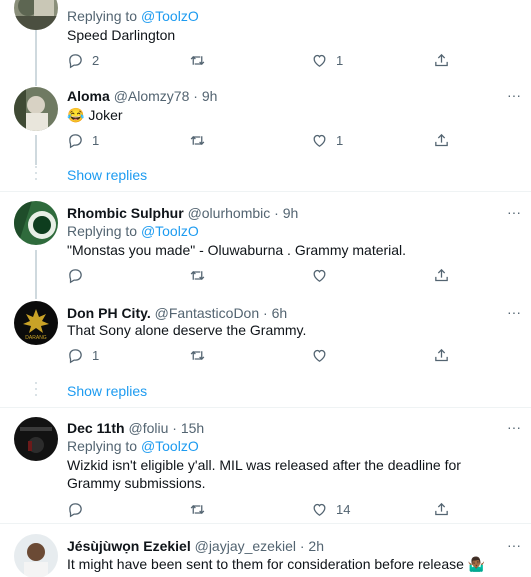 This screenshot has width=531, height=577. I want to click on tweet-actions: 2 1, so click(277, 60).